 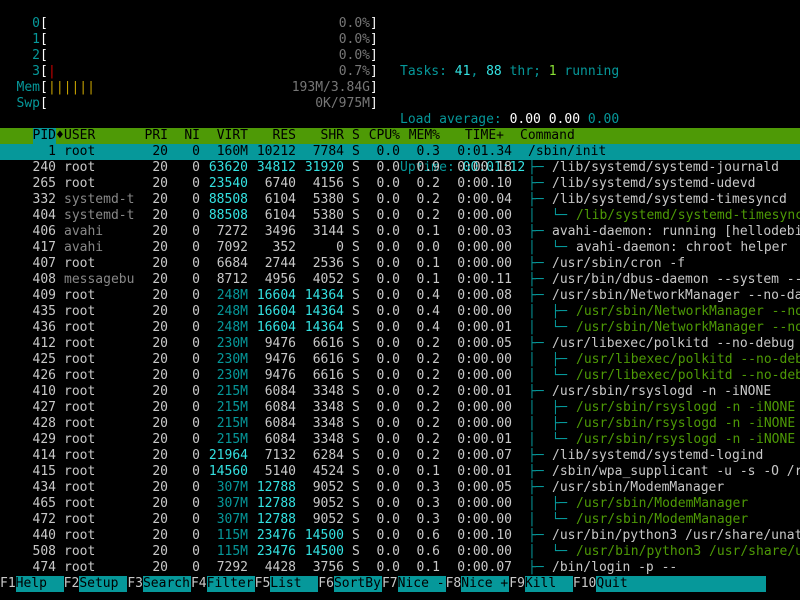 What do you see at coordinates (548, 584) in the screenshot?
I see `fkey-kill-button: Kill` at bounding box center [548, 584].